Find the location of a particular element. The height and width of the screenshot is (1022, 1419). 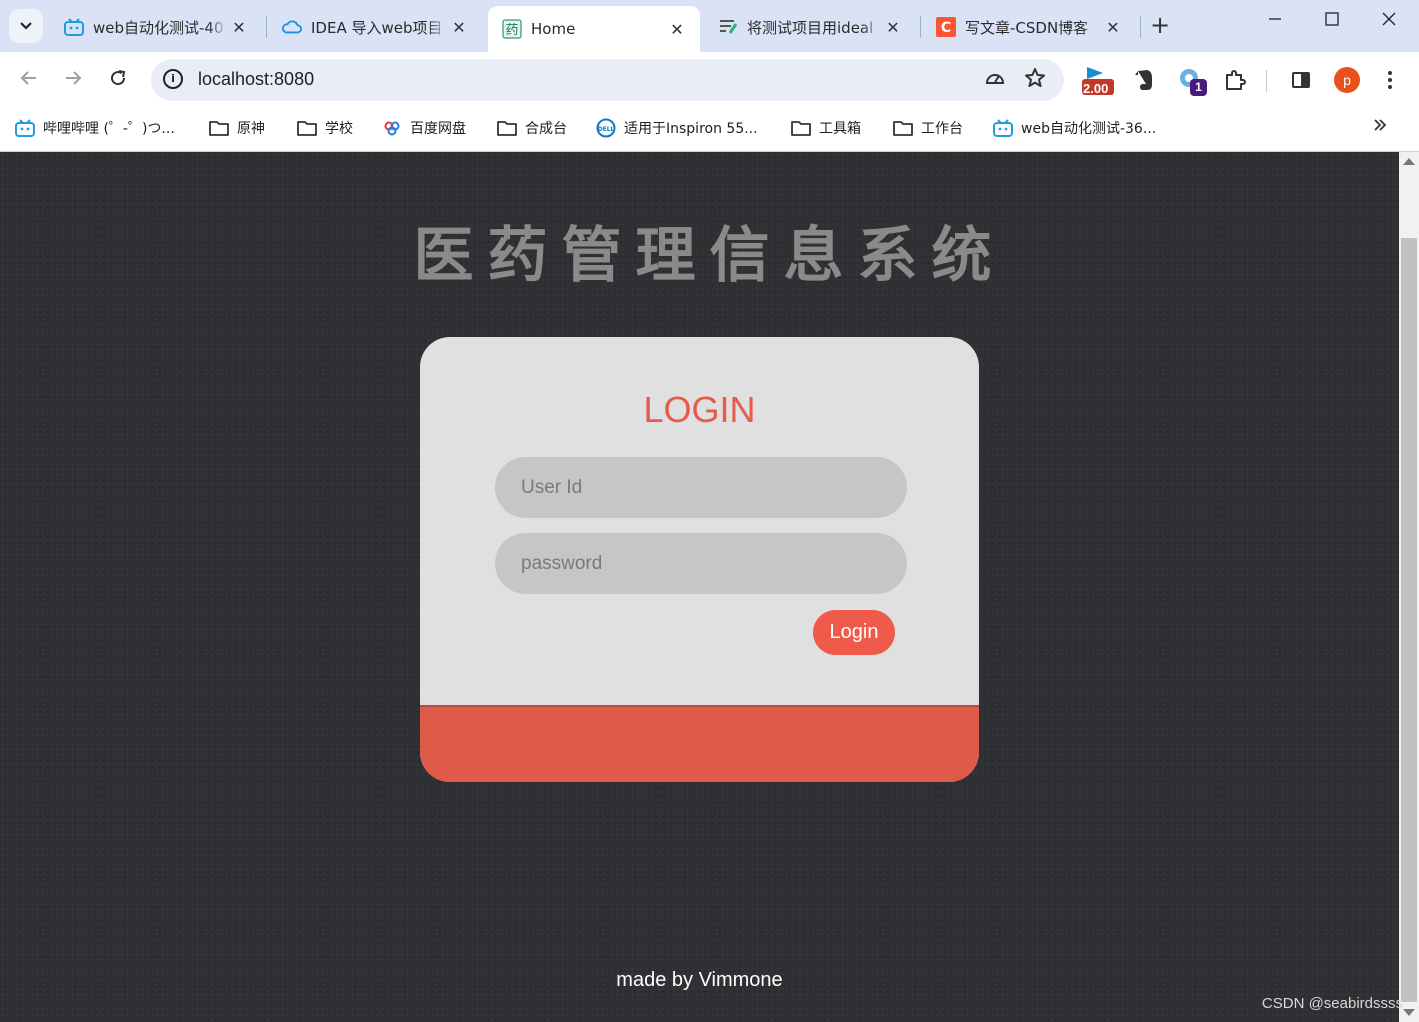

tab-csdn: C 写文章-CSDN博客 ✕ is located at coordinates (1029, 27).